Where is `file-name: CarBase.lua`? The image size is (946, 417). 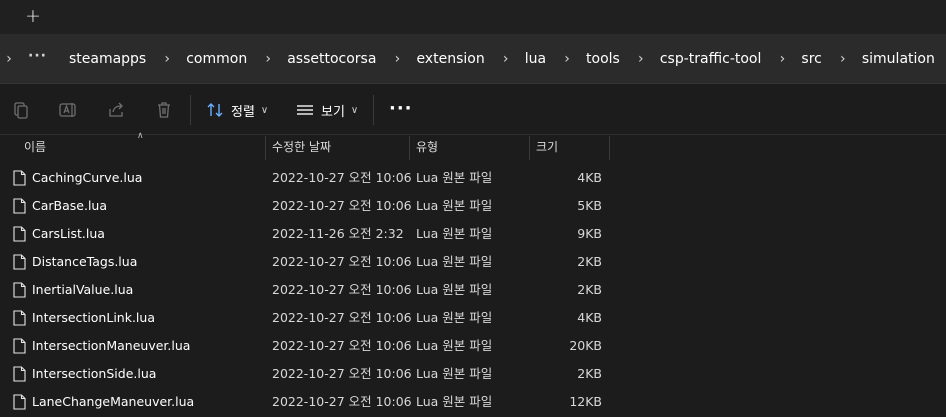
file-name: CarBase.lua is located at coordinates (69, 205).